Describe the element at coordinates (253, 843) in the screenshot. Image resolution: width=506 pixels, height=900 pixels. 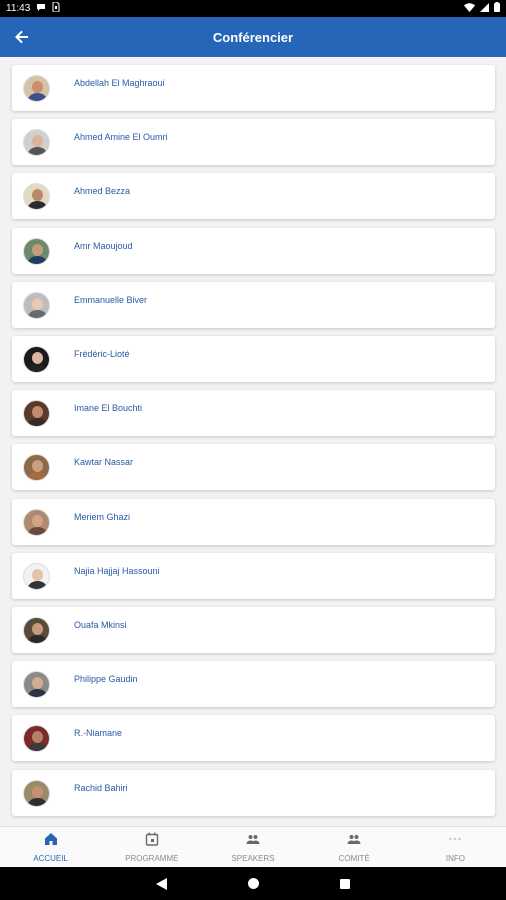
I see `people-icon` at that location.